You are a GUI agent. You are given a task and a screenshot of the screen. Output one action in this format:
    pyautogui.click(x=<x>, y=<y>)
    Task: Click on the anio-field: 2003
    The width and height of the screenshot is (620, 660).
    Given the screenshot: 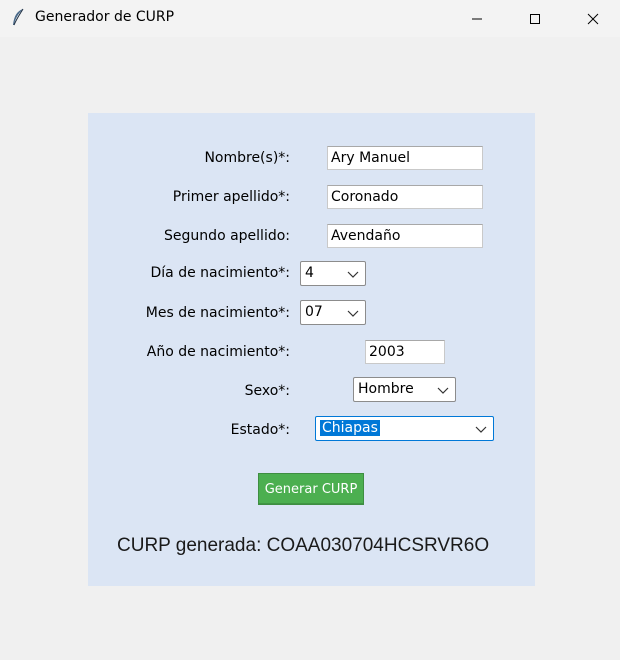 What is the action you would take?
    pyautogui.click(x=405, y=352)
    